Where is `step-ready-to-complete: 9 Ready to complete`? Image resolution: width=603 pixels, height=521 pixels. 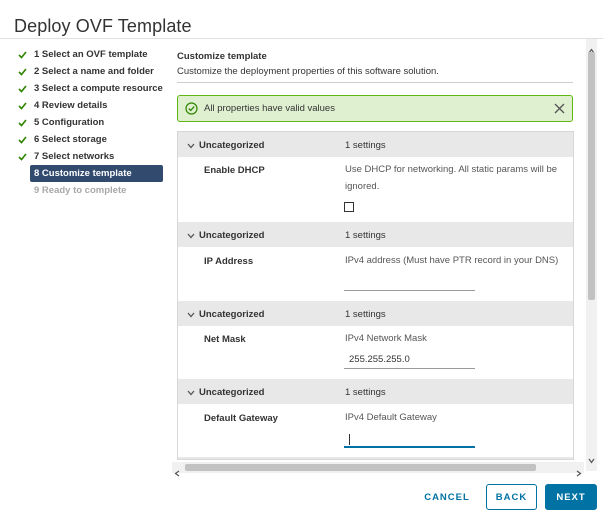 step-ready-to-complete: 9 Ready to complete is located at coordinates (93, 190).